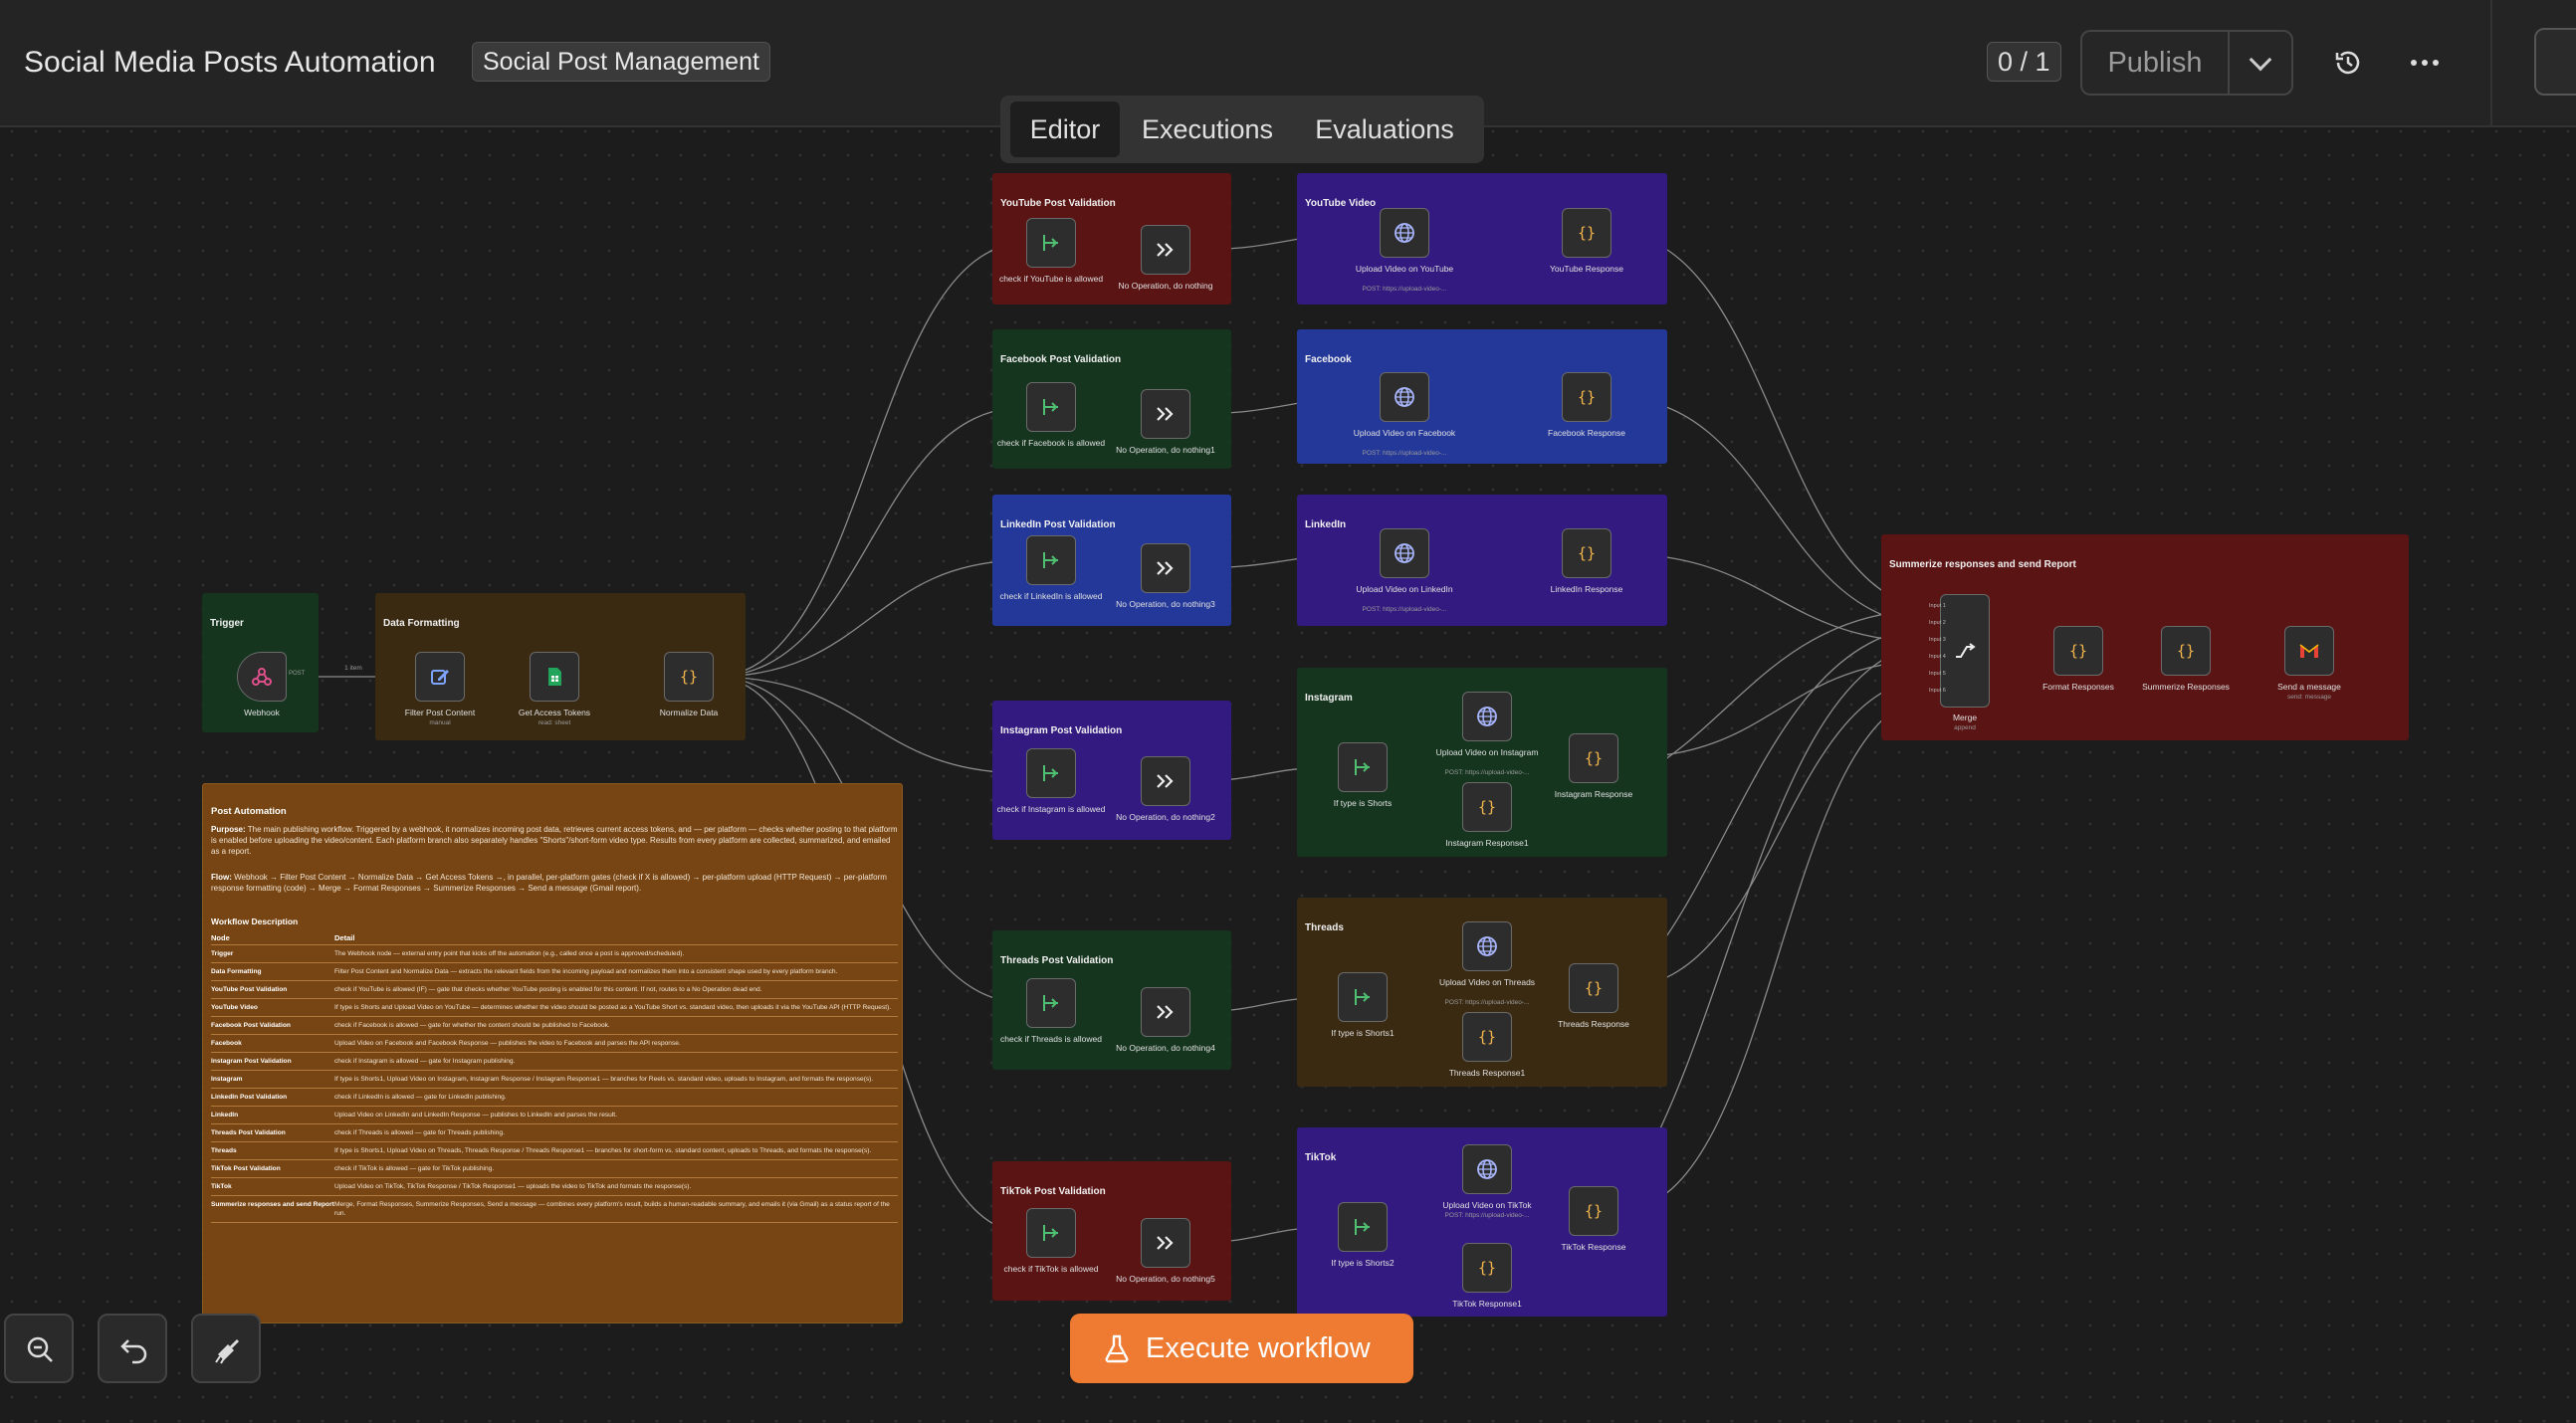  I want to click on history-icon, so click(2348, 63).